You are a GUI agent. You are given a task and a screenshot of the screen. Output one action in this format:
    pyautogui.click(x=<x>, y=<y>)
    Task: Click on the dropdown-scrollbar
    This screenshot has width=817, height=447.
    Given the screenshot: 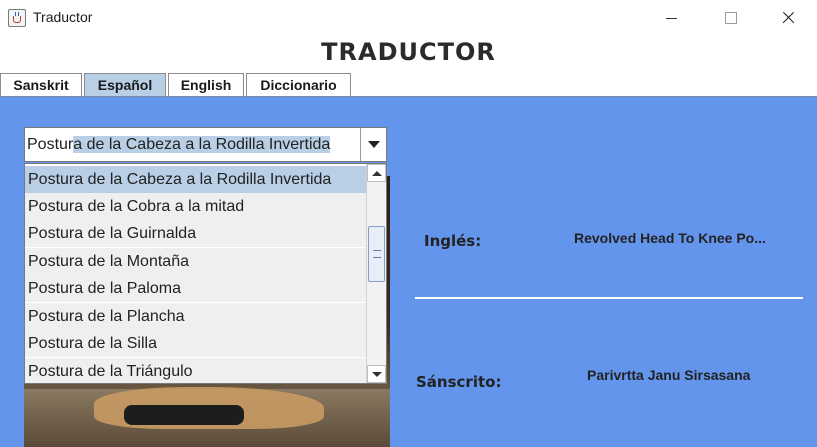 What is the action you would take?
    pyautogui.click(x=376, y=273)
    